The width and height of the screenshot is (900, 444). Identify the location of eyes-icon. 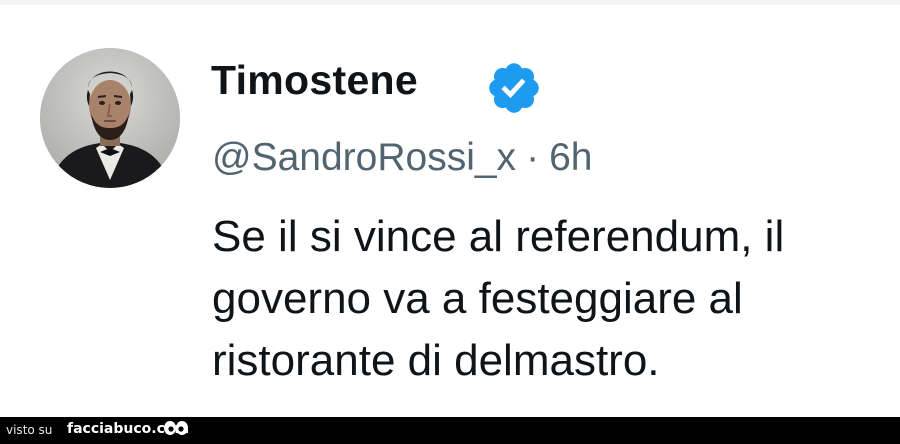
(176, 429).